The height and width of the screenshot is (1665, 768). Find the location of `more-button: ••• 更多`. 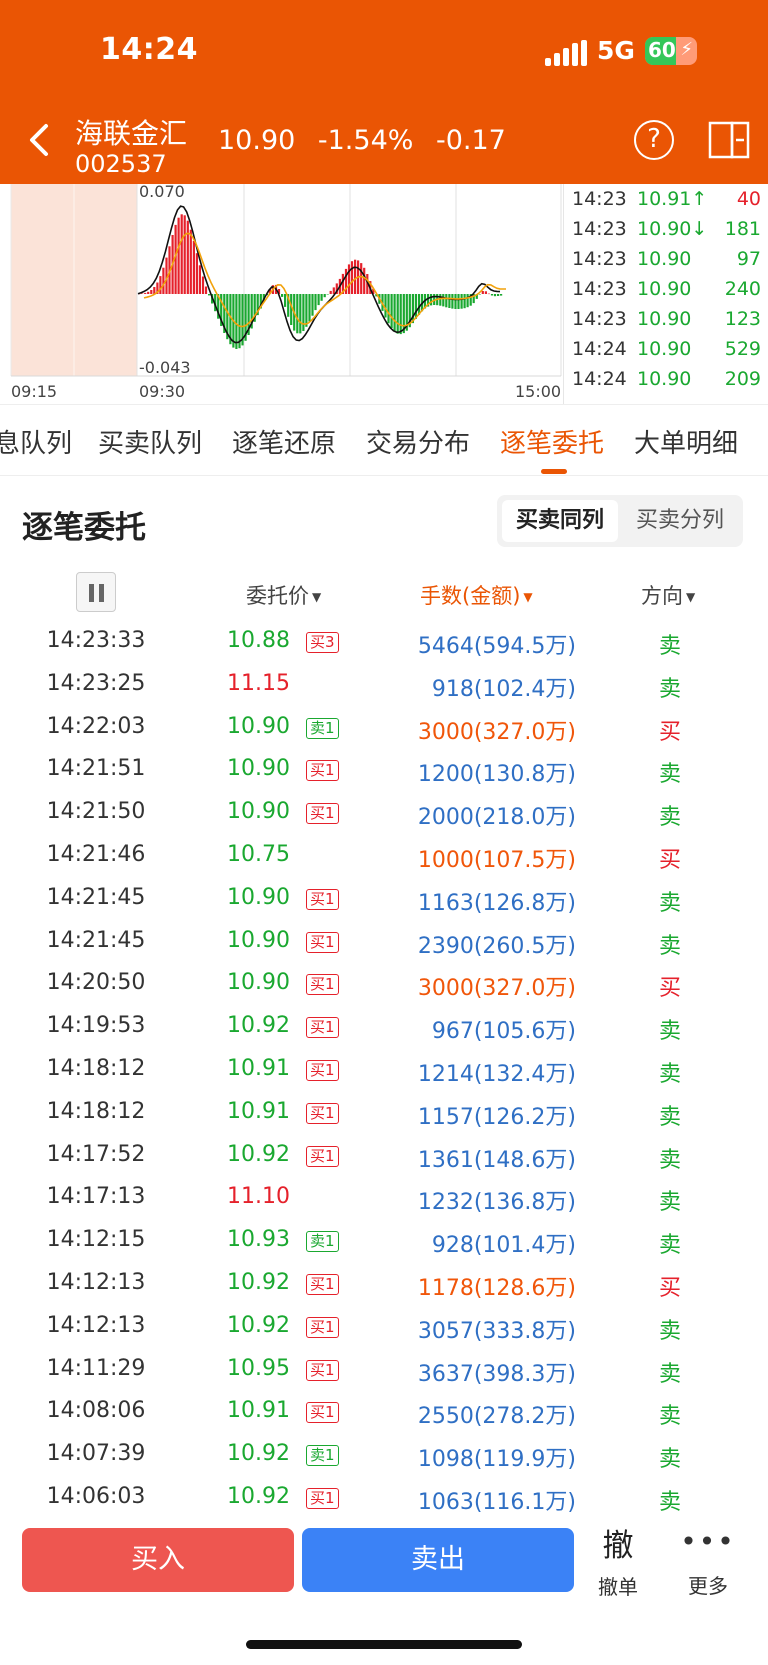

more-button: ••• 更多 is located at coordinates (708, 1562).